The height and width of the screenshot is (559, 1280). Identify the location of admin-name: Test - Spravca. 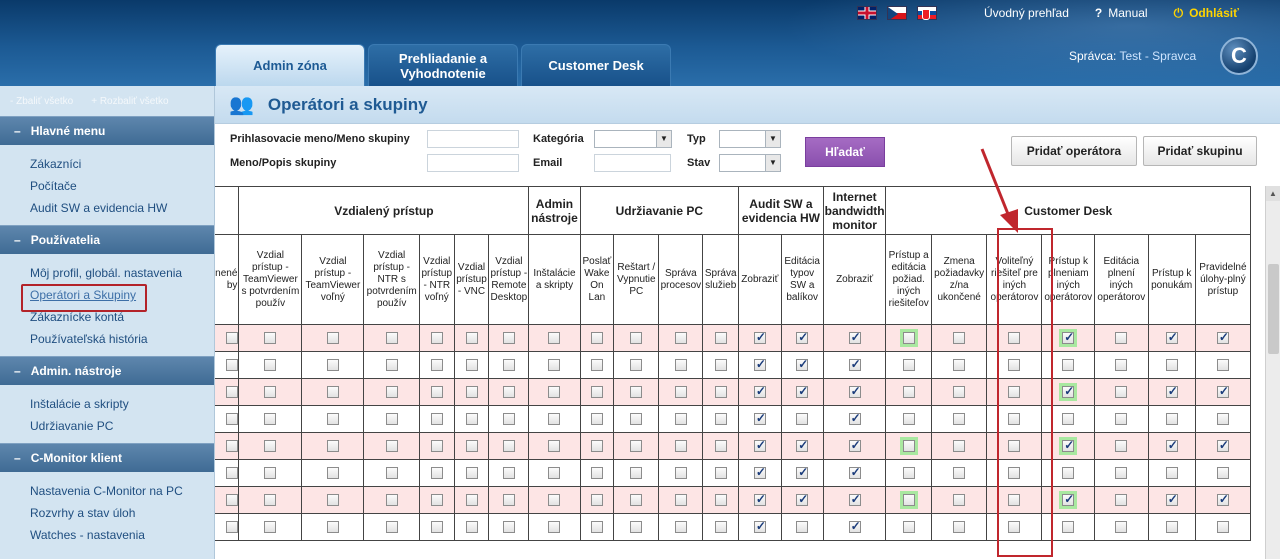
(1157, 56).